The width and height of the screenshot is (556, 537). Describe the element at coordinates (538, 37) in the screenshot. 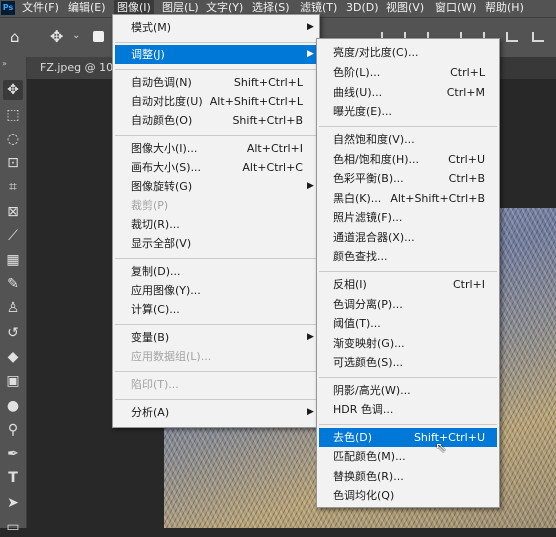

I see `distribute-spacing-icon` at that location.